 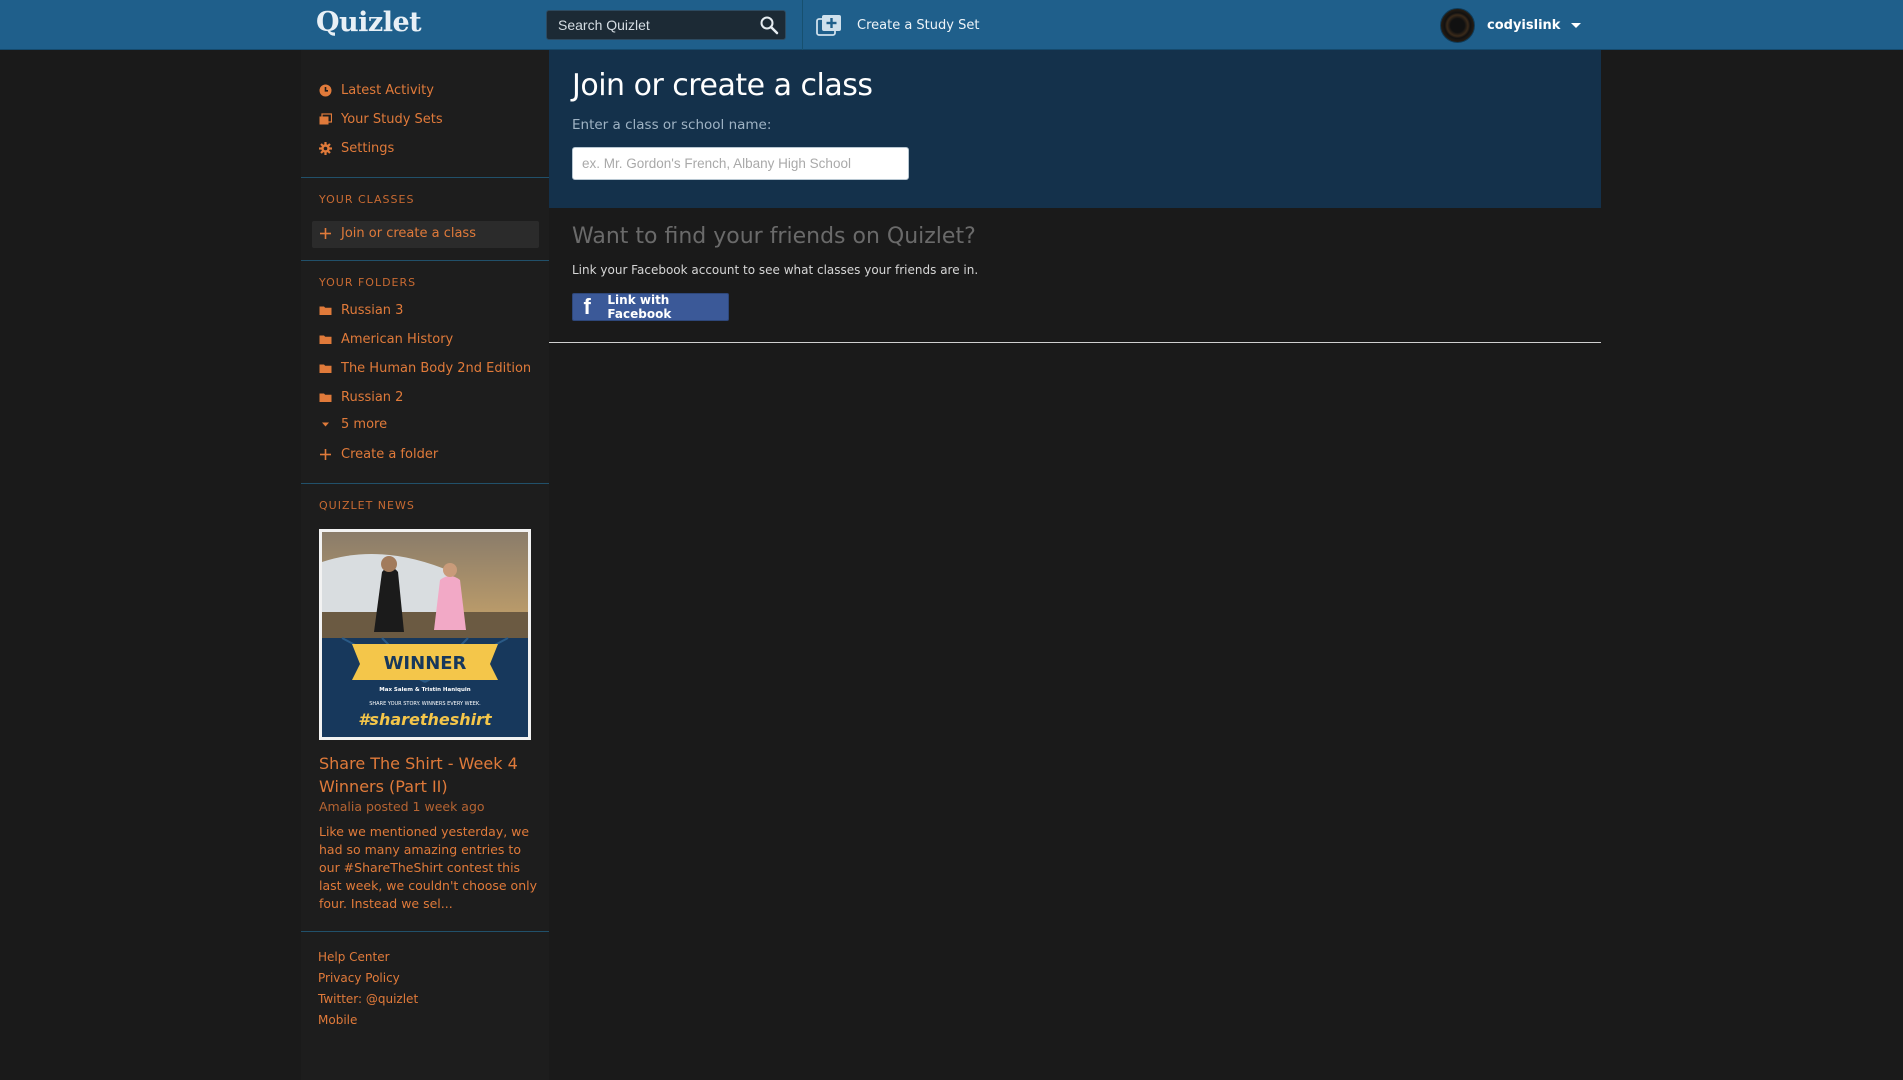 I want to click on create-study-set-label: Create a Study Set, so click(x=918, y=25).